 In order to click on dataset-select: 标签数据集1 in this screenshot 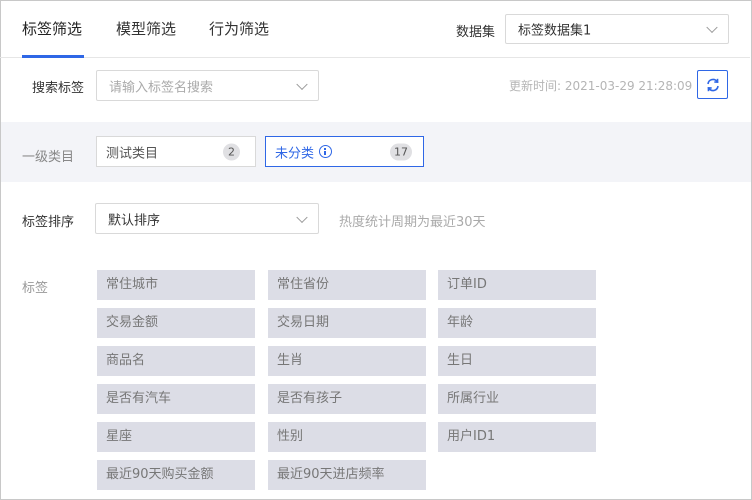, I will do `click(617, 29)`.